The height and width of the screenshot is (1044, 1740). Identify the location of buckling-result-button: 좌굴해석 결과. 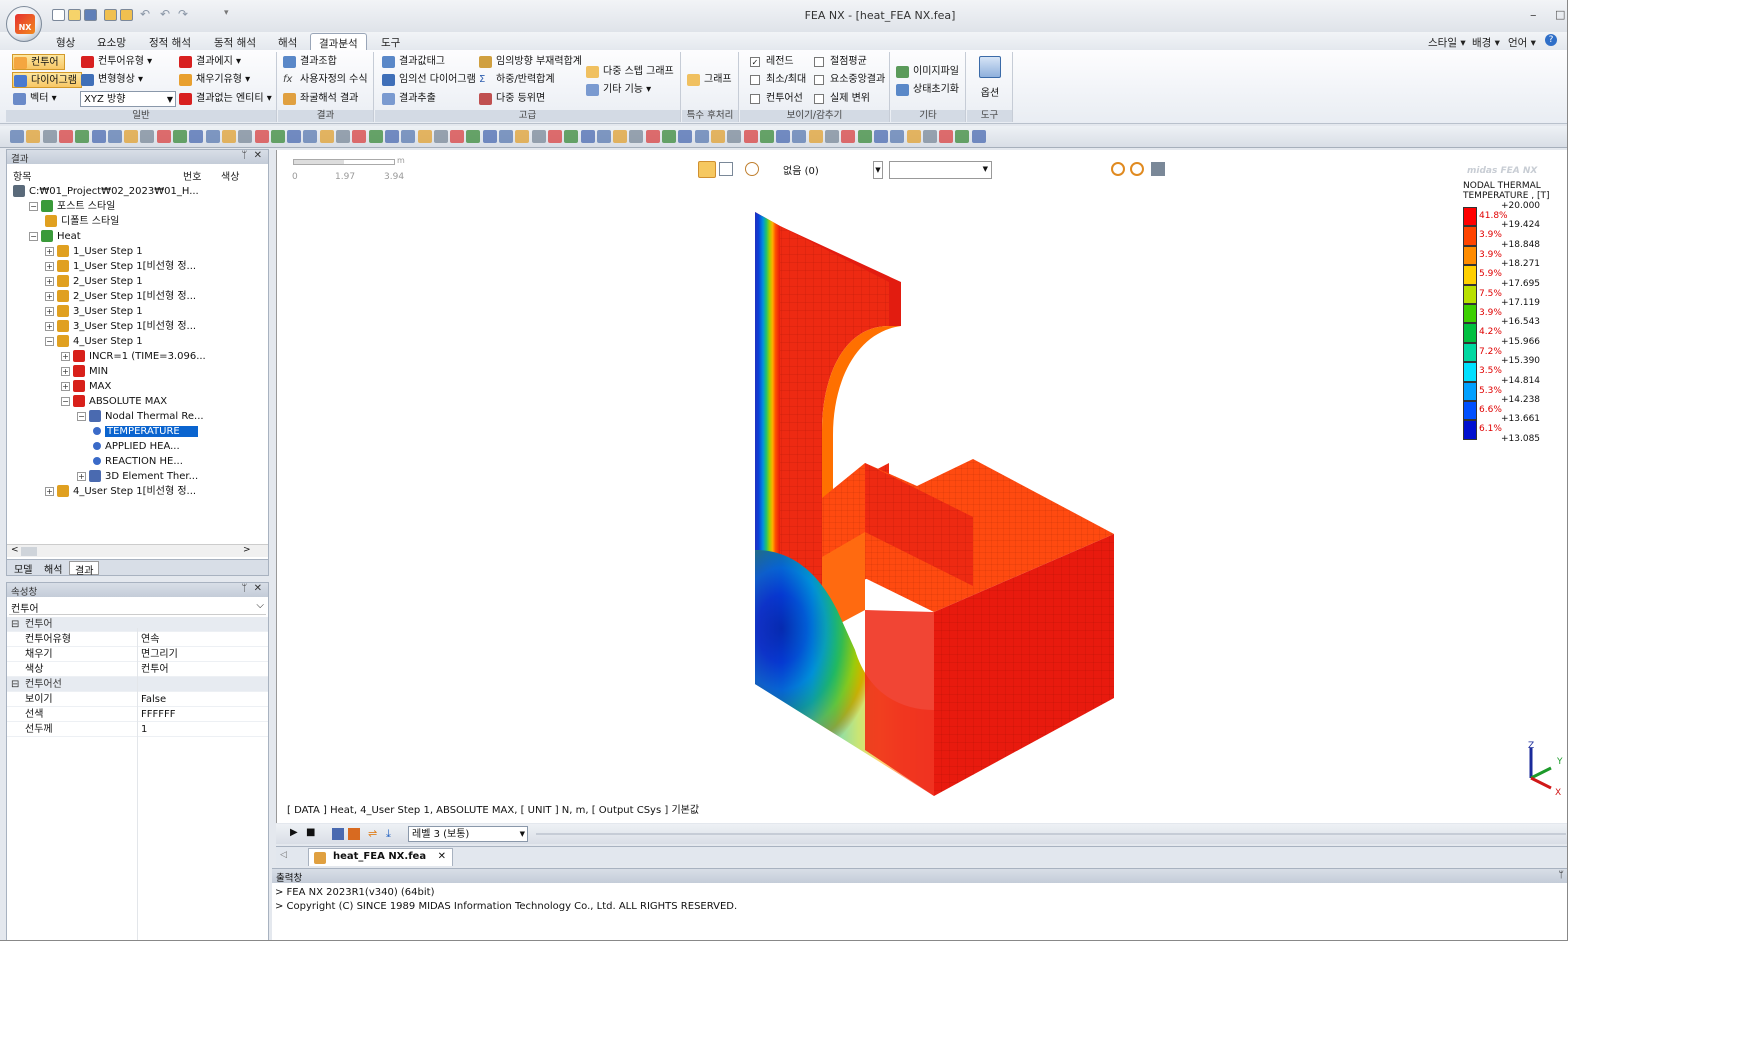
(320, 99).